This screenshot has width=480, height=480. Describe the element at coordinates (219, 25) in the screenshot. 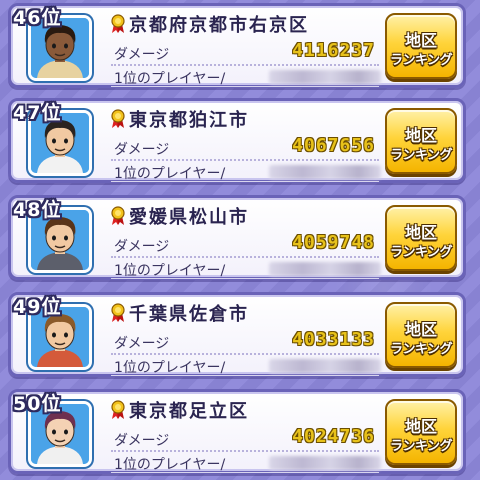

I see `region-name: 京都府京都市右京区` at that location.